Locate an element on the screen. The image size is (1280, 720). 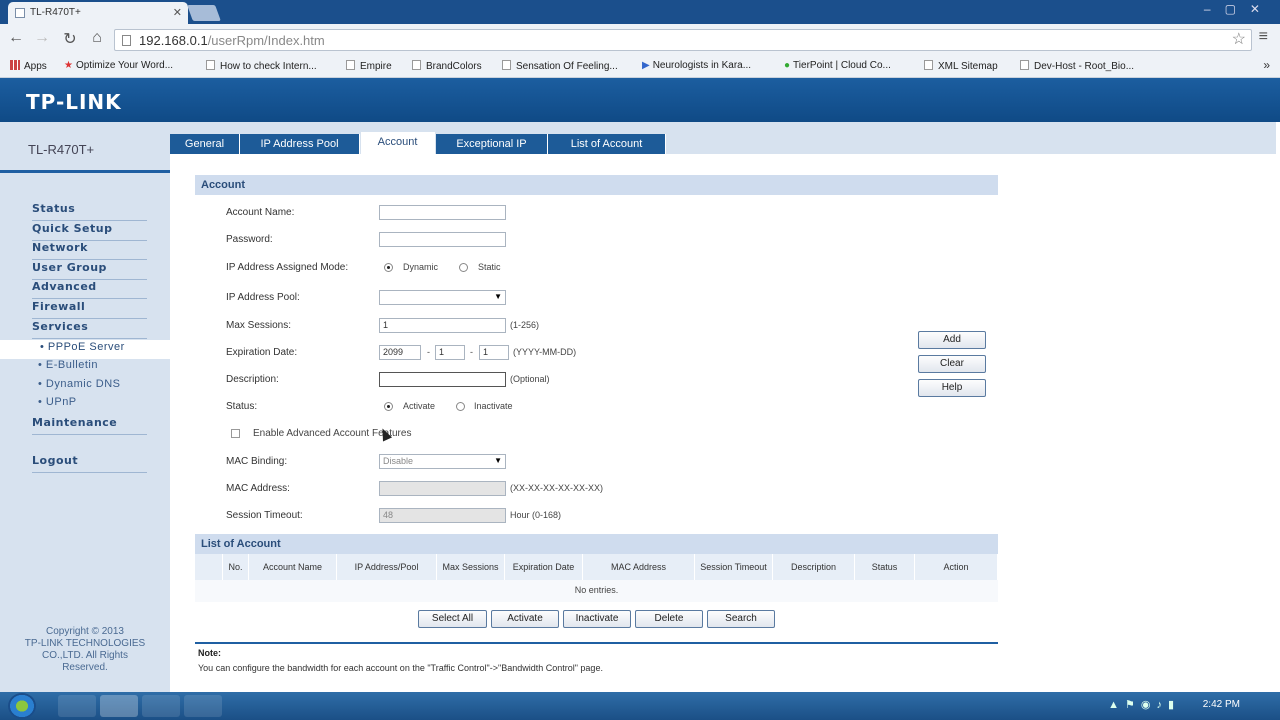
password-label: Password: is located at coordinates (249, 239).